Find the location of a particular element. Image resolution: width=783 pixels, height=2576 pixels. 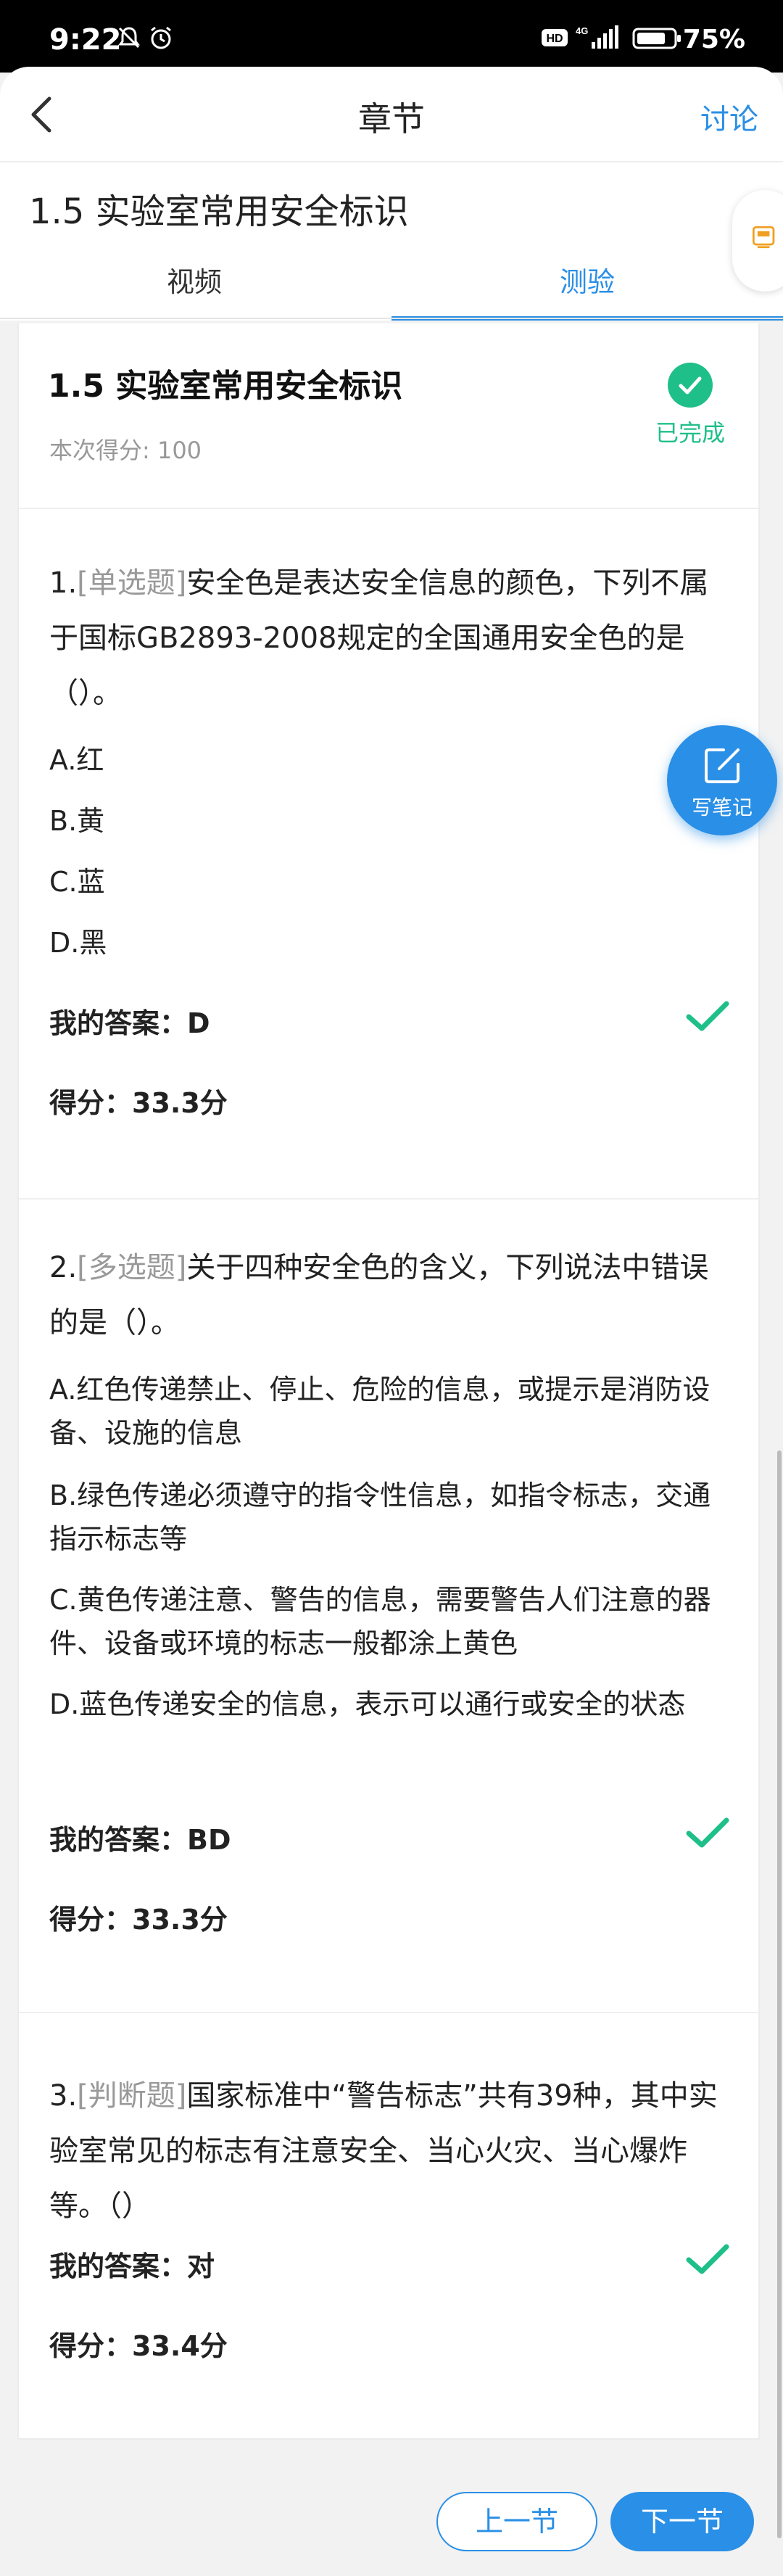

my-answer: 我的答案：对 is located at coordinates (132, 2266).